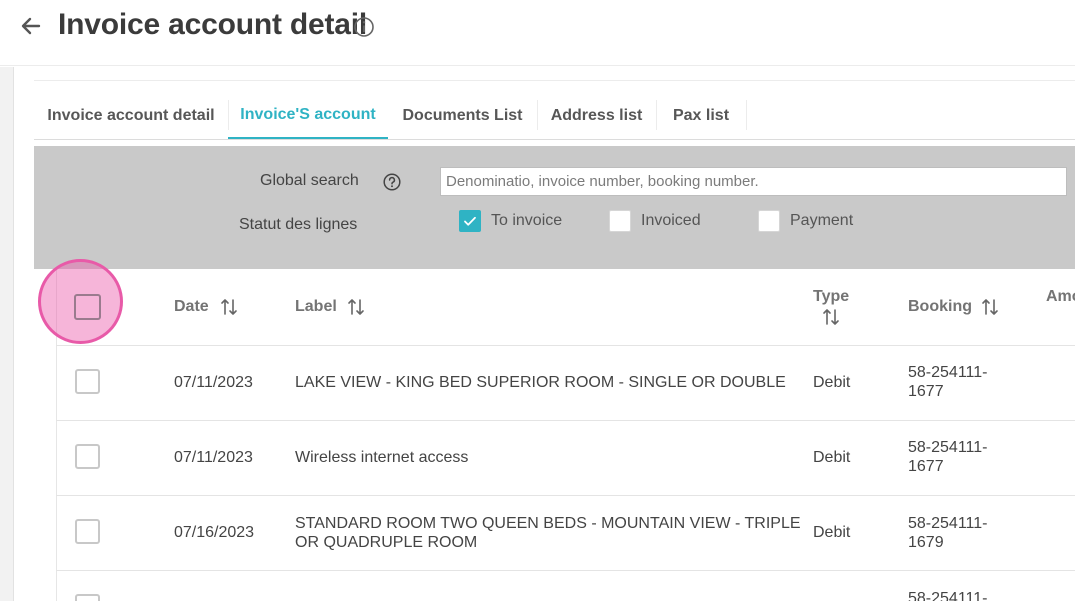  What do you see at coordinates (940, 307) in the screenshot?
I see `column-header-booking: Booking` at bounding box center [940, 307].